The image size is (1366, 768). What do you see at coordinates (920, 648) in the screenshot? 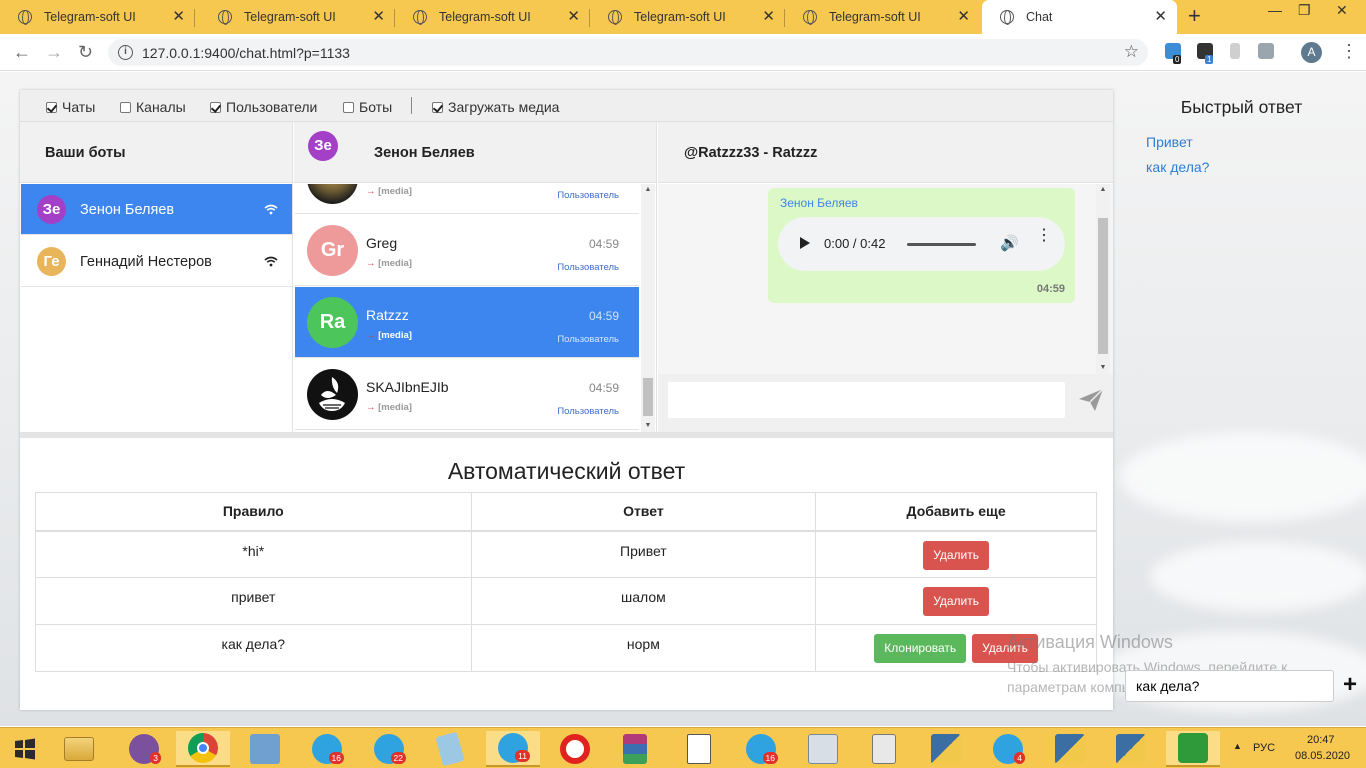
I see `clone-button: Клонировать` at bounding box center [920, 648].